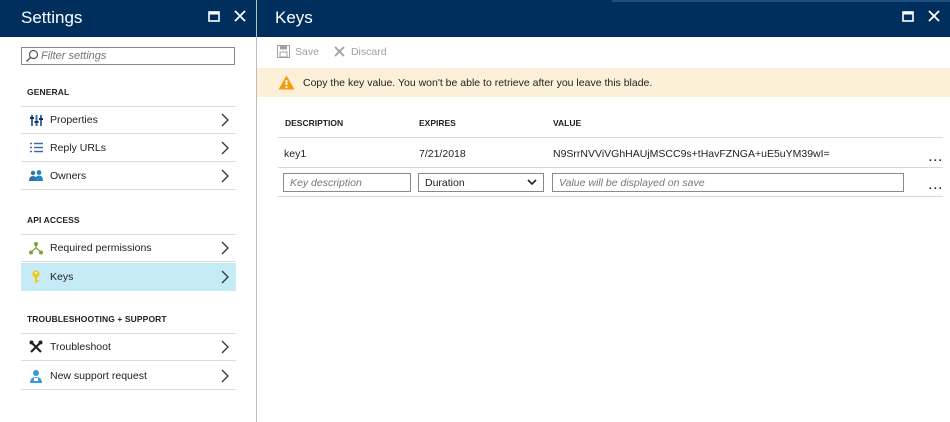 The image size is (950, 422). I want to click on nav-item-new-support-request: New support request, so click(128, 376).